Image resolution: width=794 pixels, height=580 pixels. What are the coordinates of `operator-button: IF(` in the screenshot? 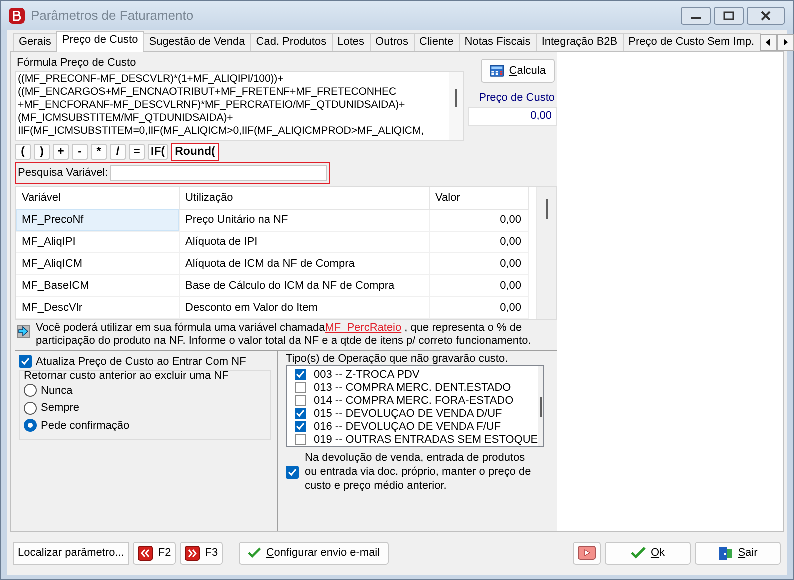 It's located at (158, 152).